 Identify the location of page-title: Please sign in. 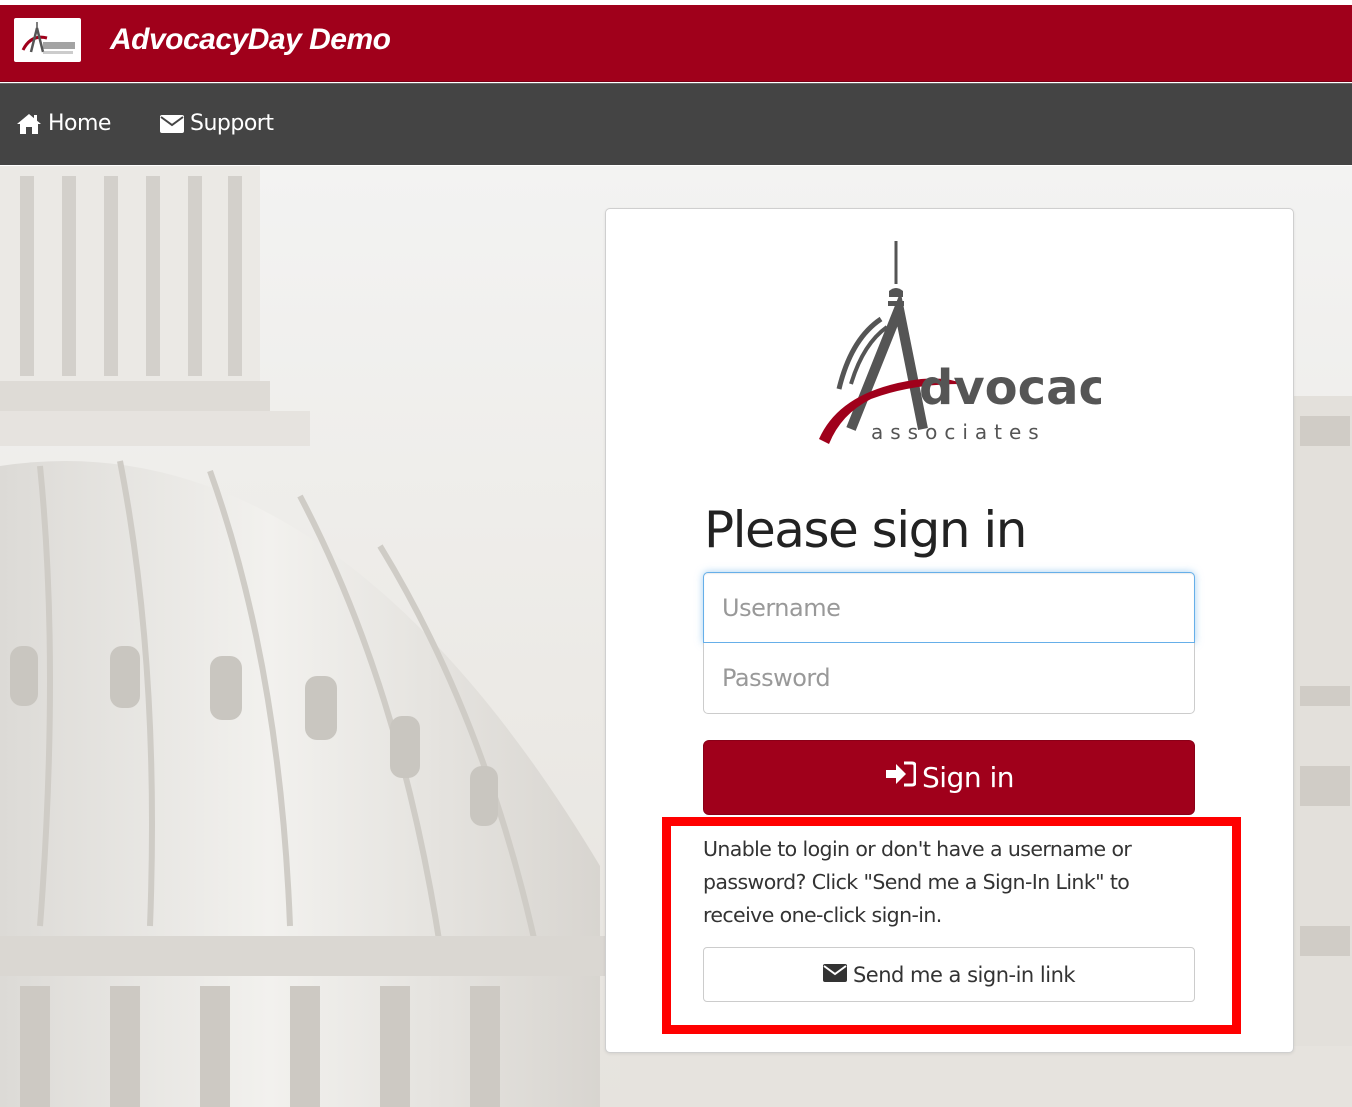
(866, 530).